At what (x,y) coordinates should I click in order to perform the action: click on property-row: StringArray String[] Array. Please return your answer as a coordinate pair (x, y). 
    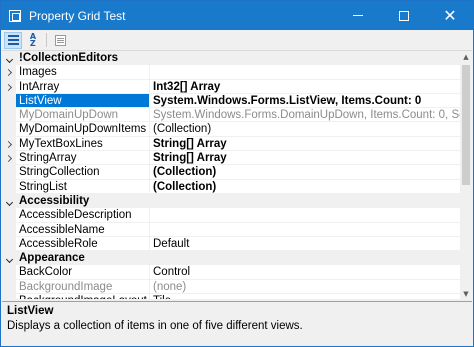
    Looking at the image, I should click on (231, 158).